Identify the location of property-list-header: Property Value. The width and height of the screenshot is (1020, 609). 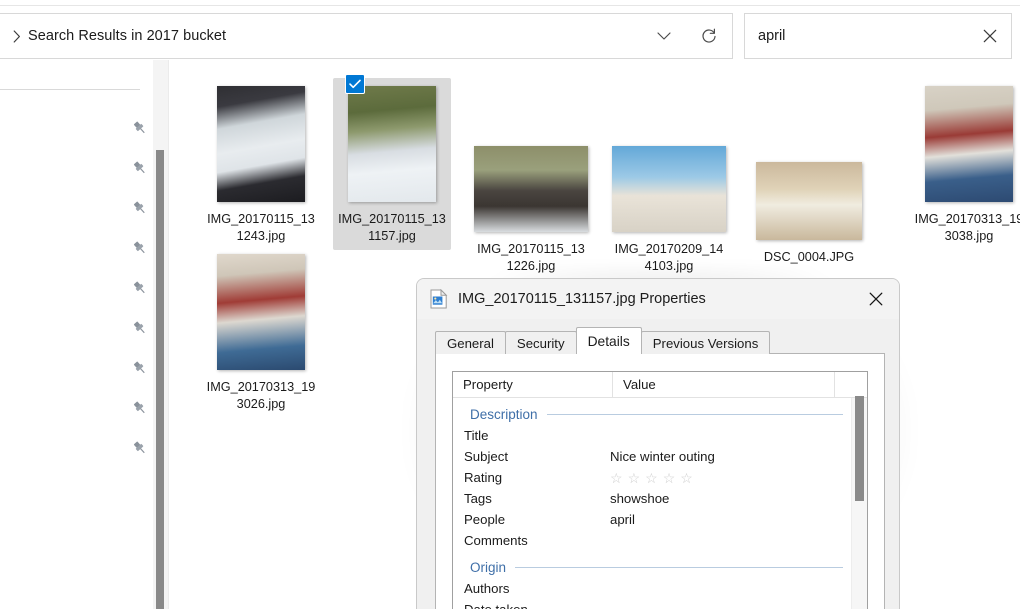
(660, 385).